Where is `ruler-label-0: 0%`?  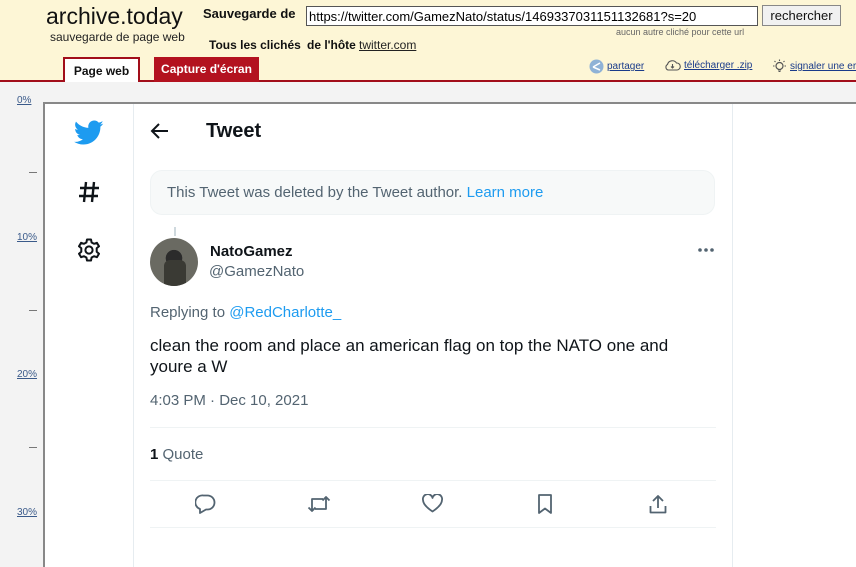
ruler-label-0: 0% is located at coordinates (24, 100).